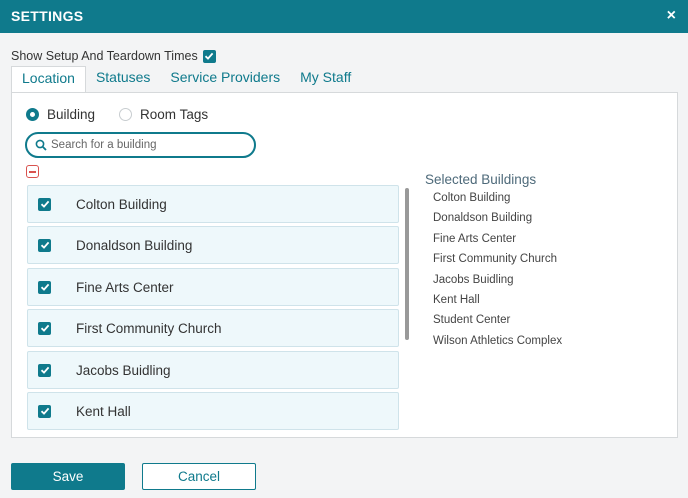  I want to click on building-label: First Community Church, so click(149, 328).